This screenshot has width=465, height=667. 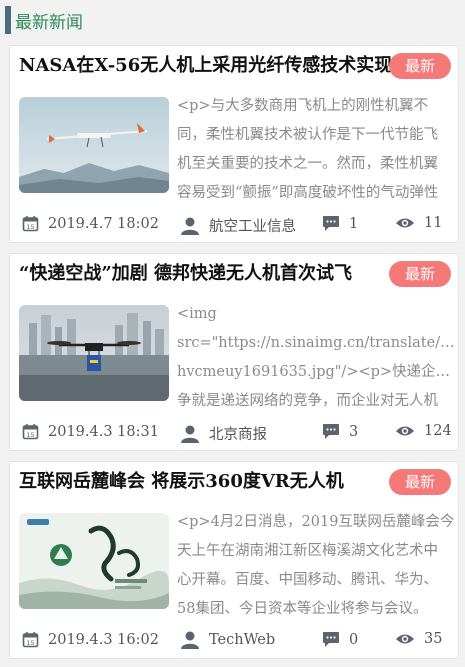 What do you see at coordinates (232, 19) in the screenshot?
I see `section-header: 最新新闻` at bounding box center [232, 19].